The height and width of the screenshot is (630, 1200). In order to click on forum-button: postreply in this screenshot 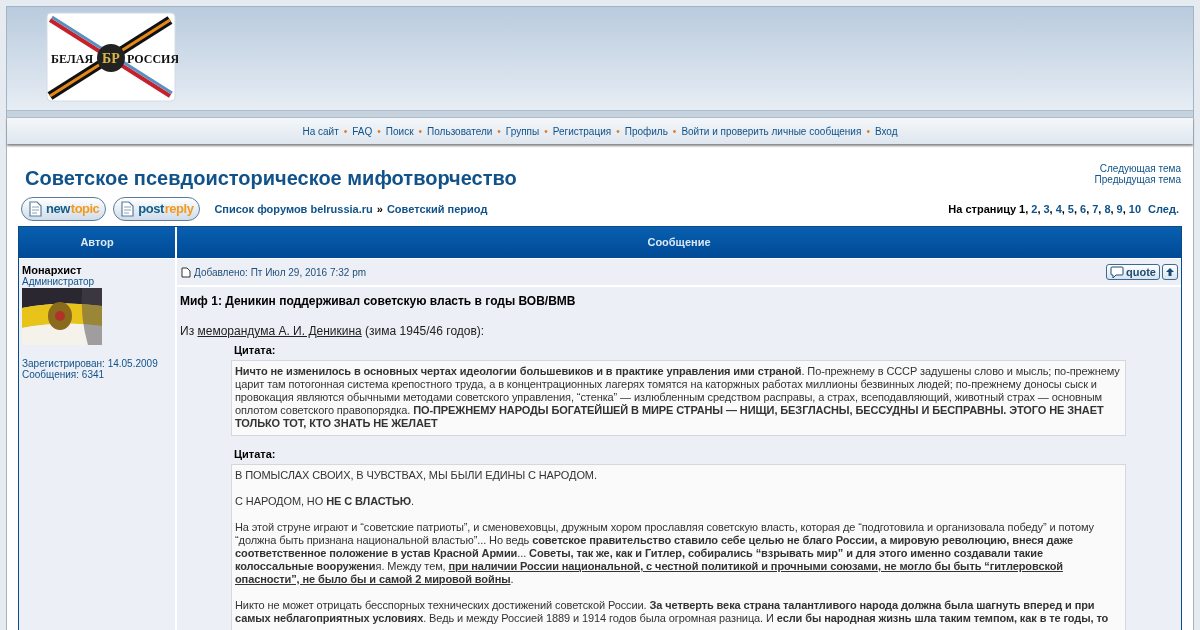, I will do `click(157, 209)`.